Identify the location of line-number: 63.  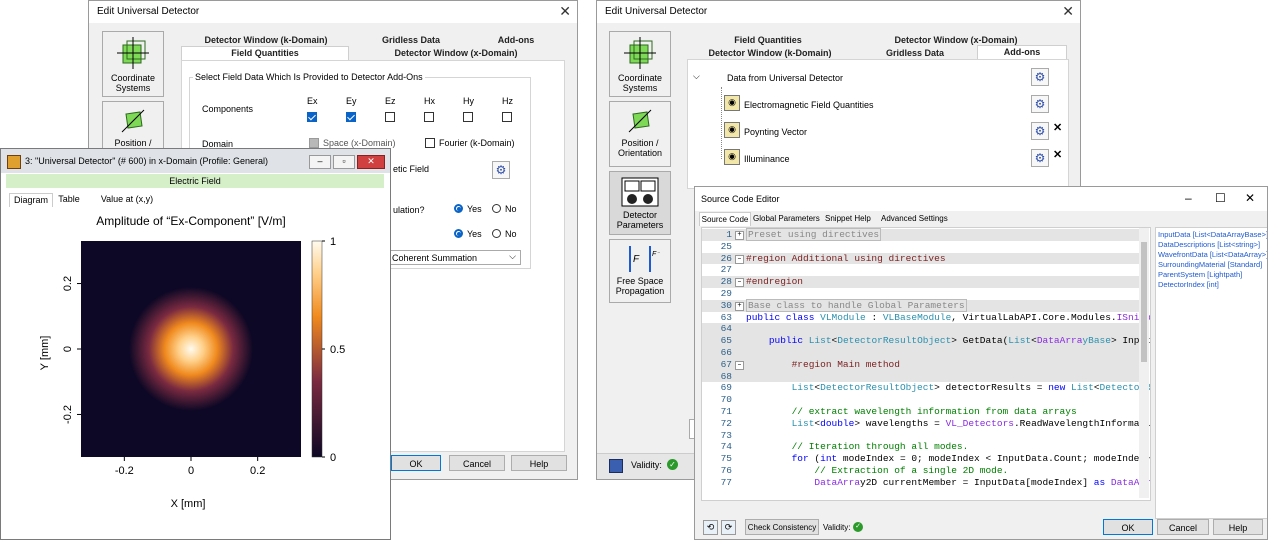
(726, 317).